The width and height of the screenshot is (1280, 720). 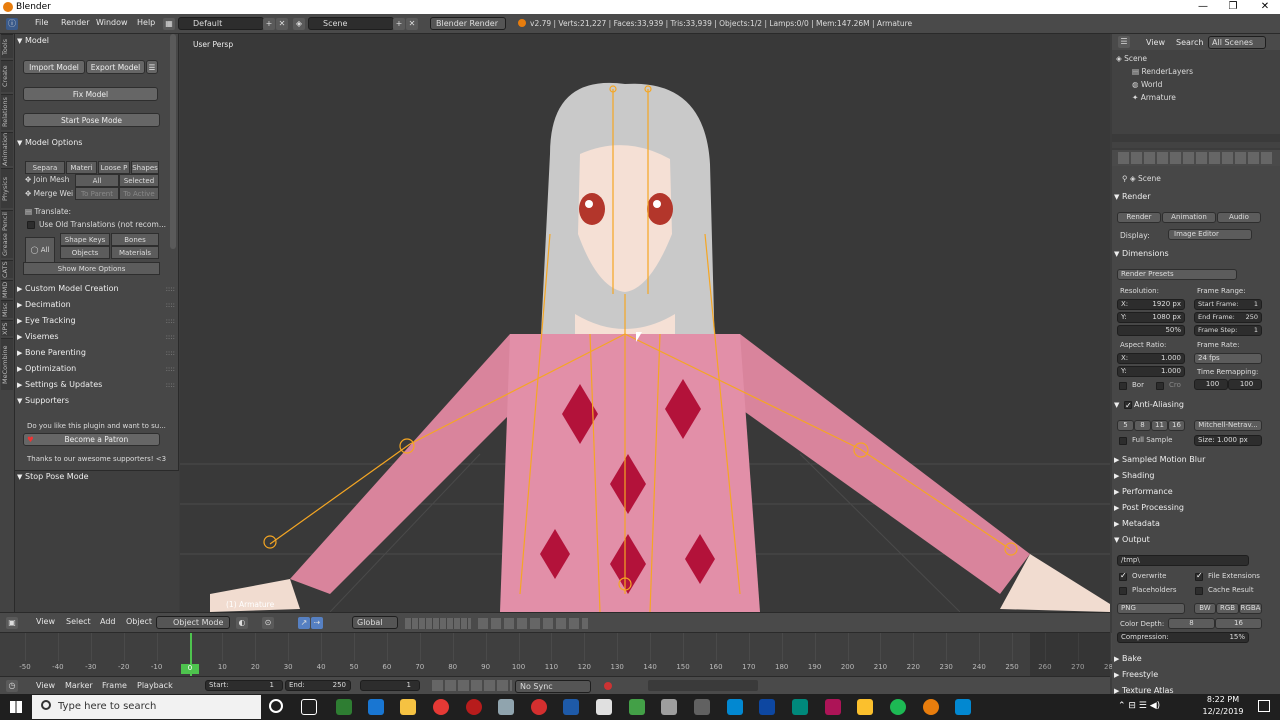 I want to click on export-model-button: Export Model, so click(x=115, y=67).